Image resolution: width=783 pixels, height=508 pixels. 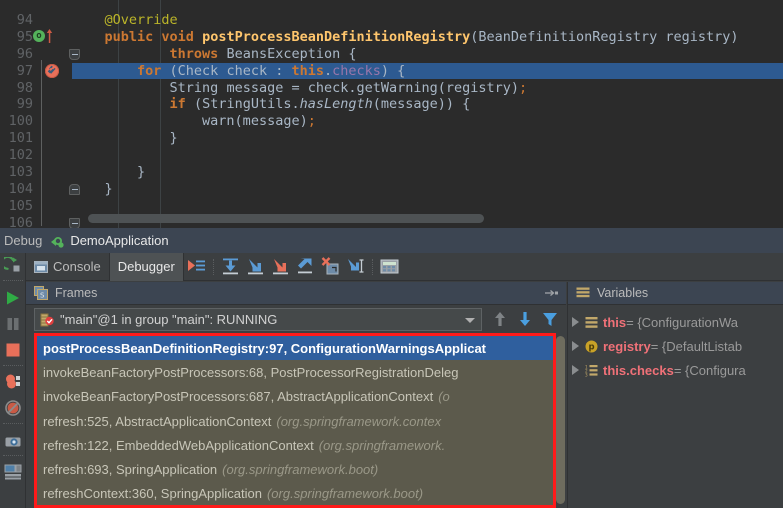 I want to click on run-to-cursor-icon, so click(x=355, y=266).